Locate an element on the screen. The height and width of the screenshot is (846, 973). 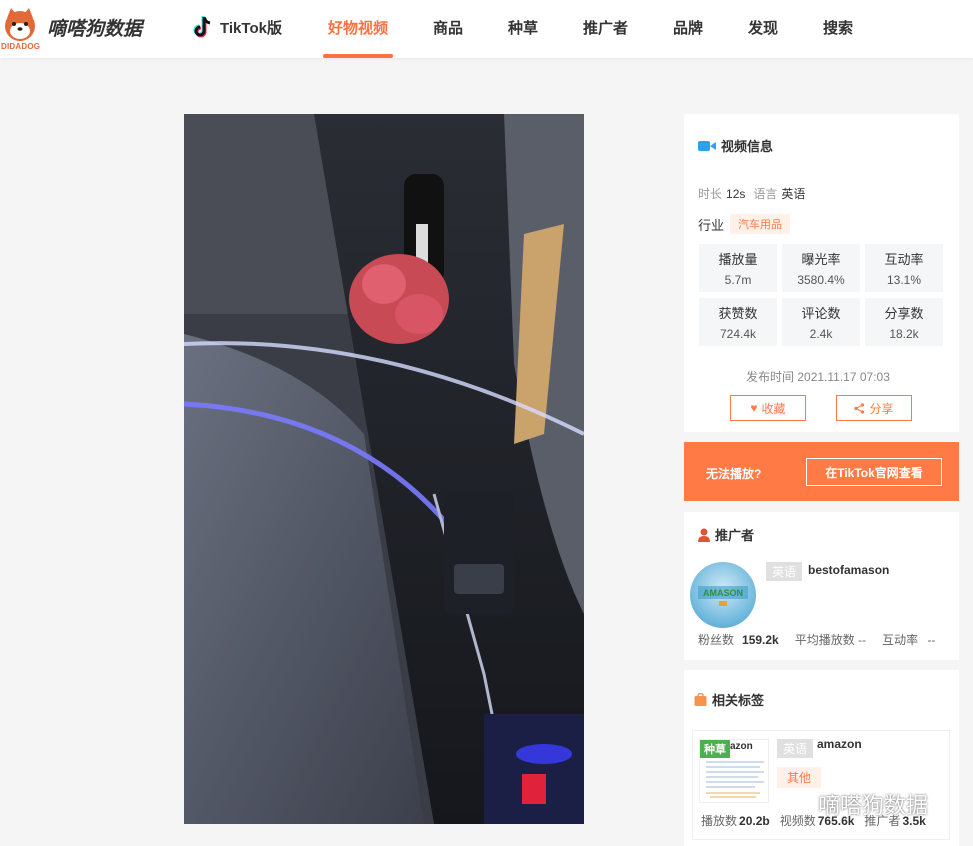
interaction-label: 互动率 is located at coordinates (900, 640).